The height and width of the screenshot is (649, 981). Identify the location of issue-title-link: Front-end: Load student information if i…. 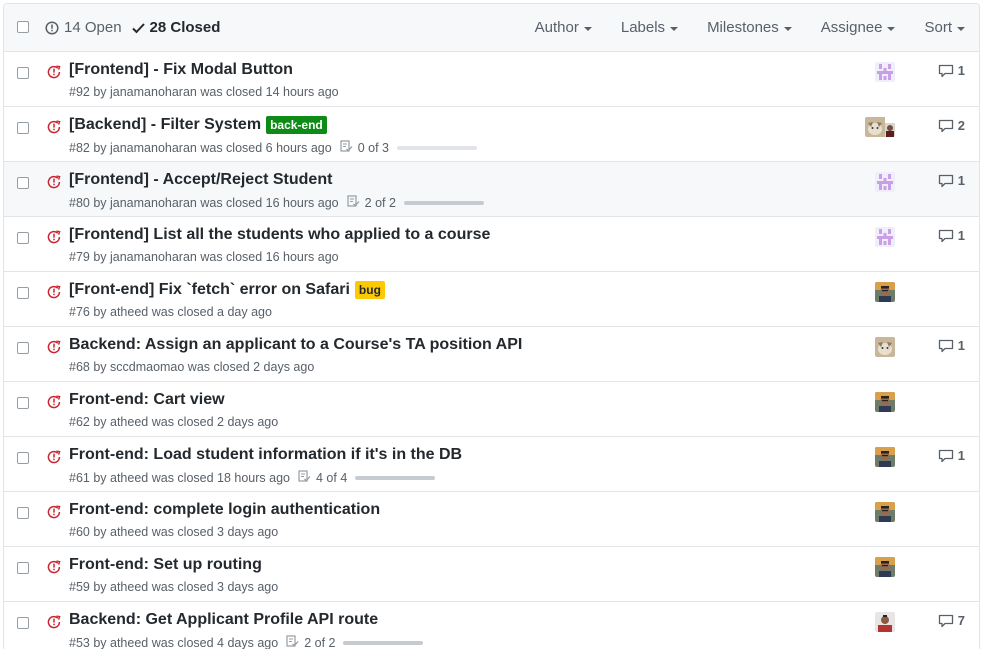
(265, 455).